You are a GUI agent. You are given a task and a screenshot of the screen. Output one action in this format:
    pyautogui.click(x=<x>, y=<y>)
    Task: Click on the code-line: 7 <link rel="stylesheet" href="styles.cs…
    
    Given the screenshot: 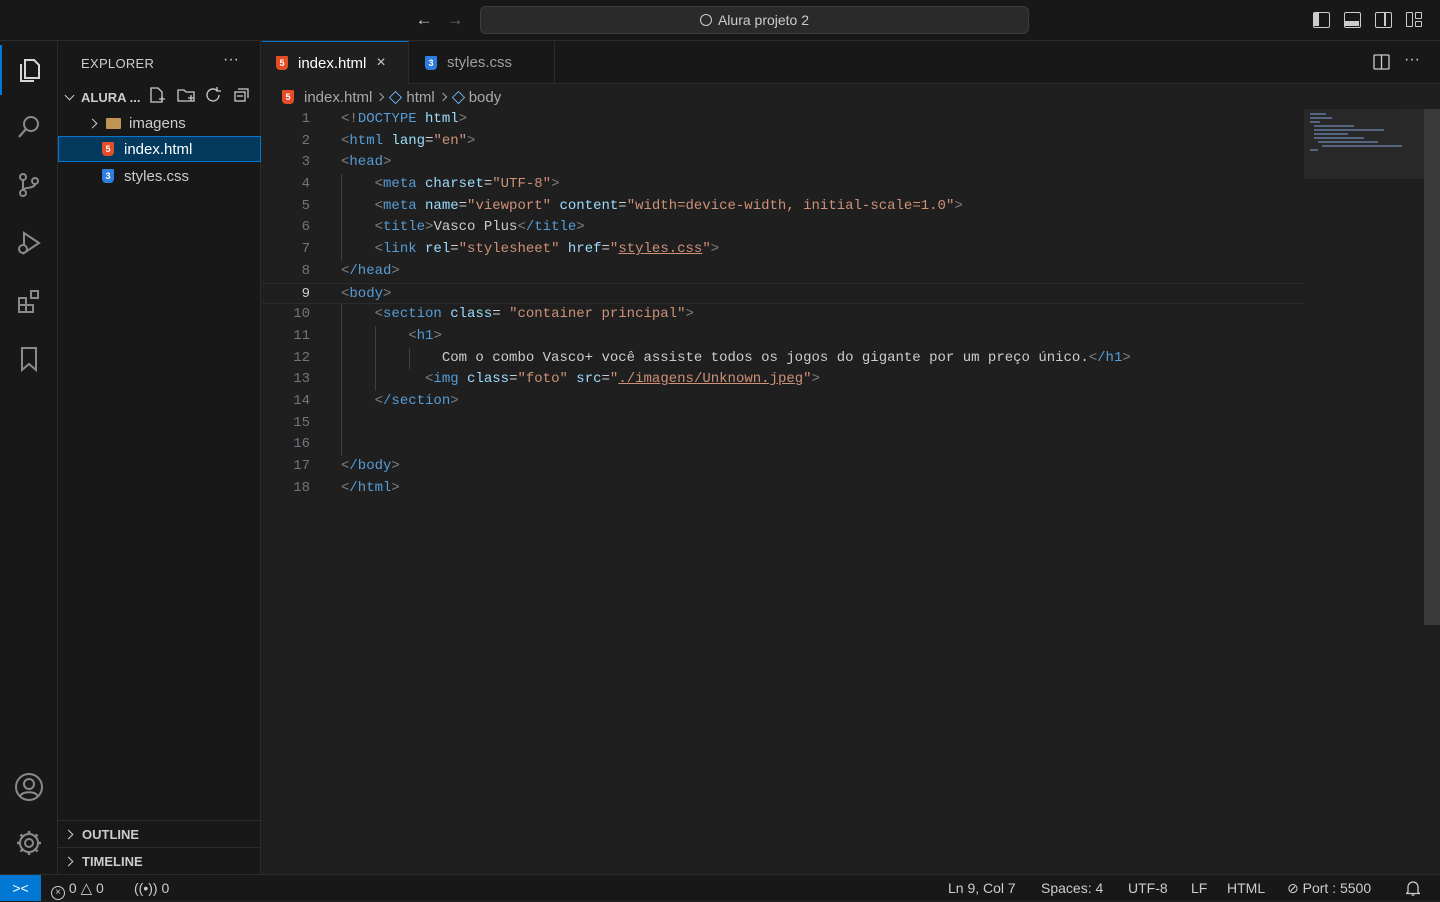 What is the action you would take?
    pyautogui.click(x=783, y=250)
    